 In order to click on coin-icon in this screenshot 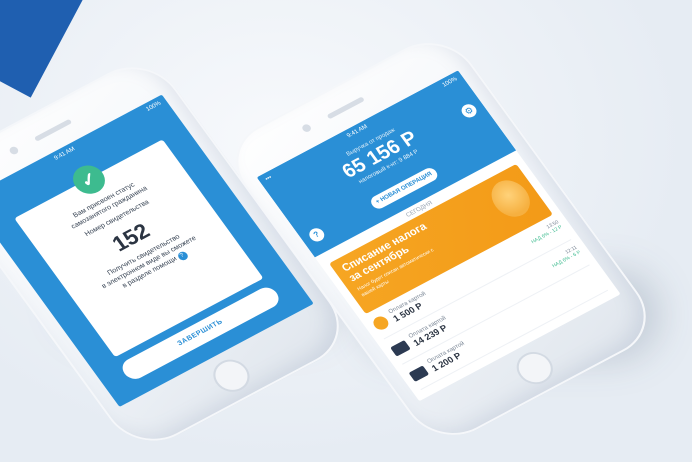, I will do `click(381, 323)`.